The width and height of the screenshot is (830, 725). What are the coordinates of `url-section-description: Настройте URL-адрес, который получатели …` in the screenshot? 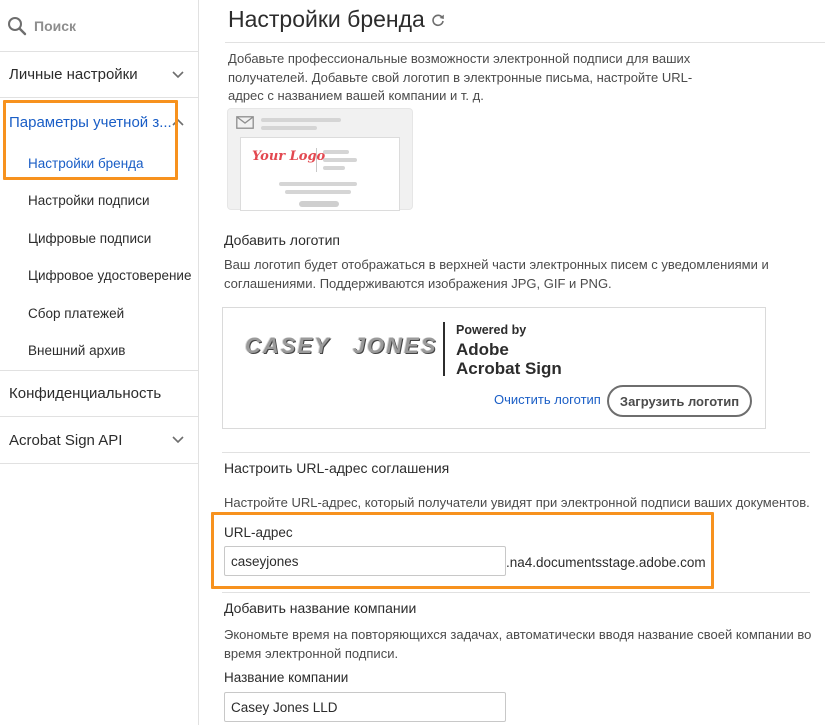 It's located at (517, 502).